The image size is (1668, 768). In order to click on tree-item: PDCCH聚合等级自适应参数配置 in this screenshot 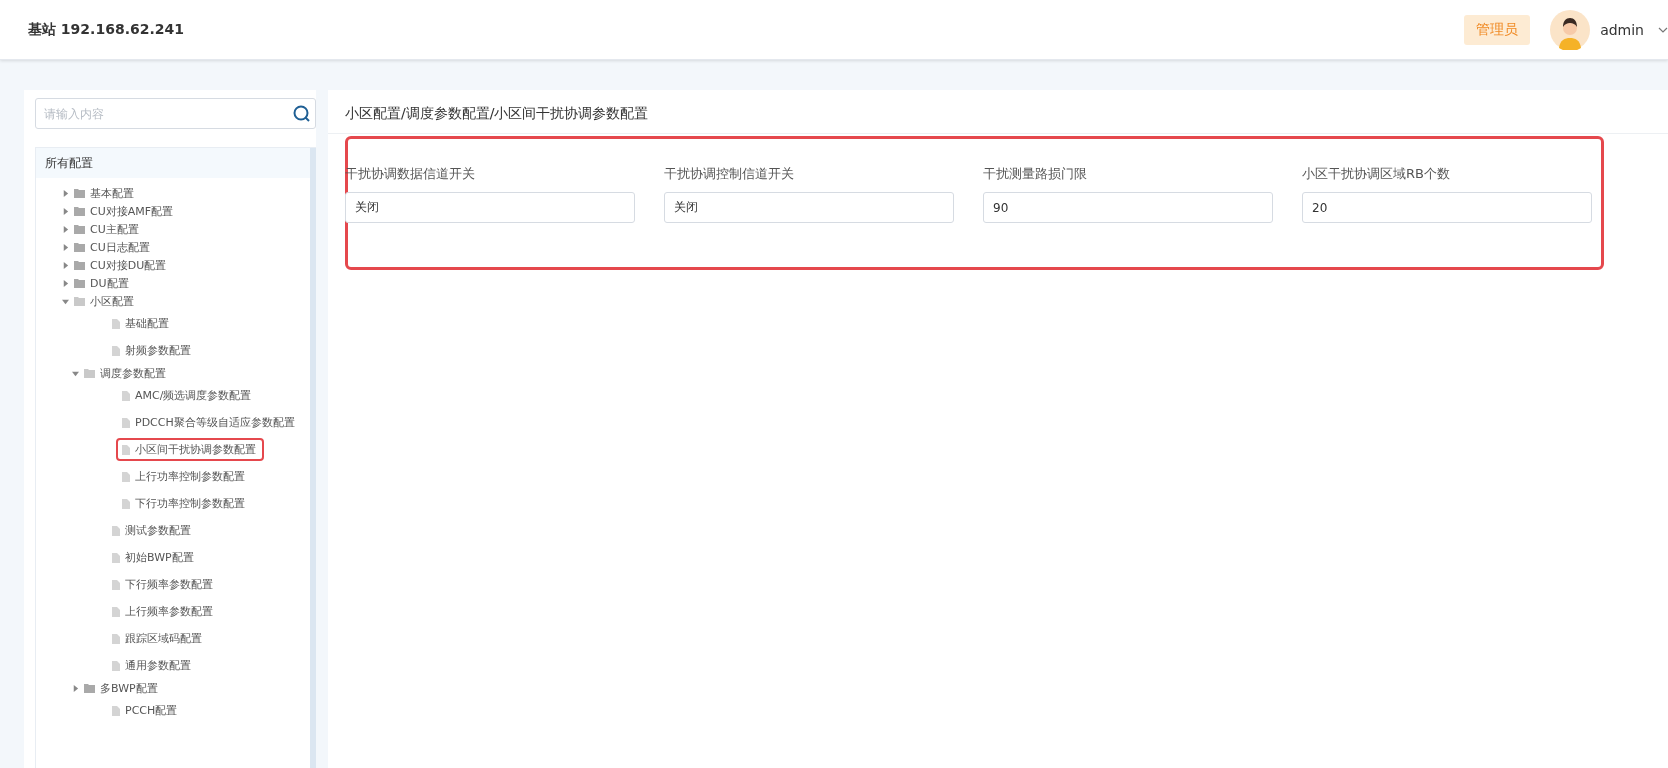, I will do `click(209, 422)`.